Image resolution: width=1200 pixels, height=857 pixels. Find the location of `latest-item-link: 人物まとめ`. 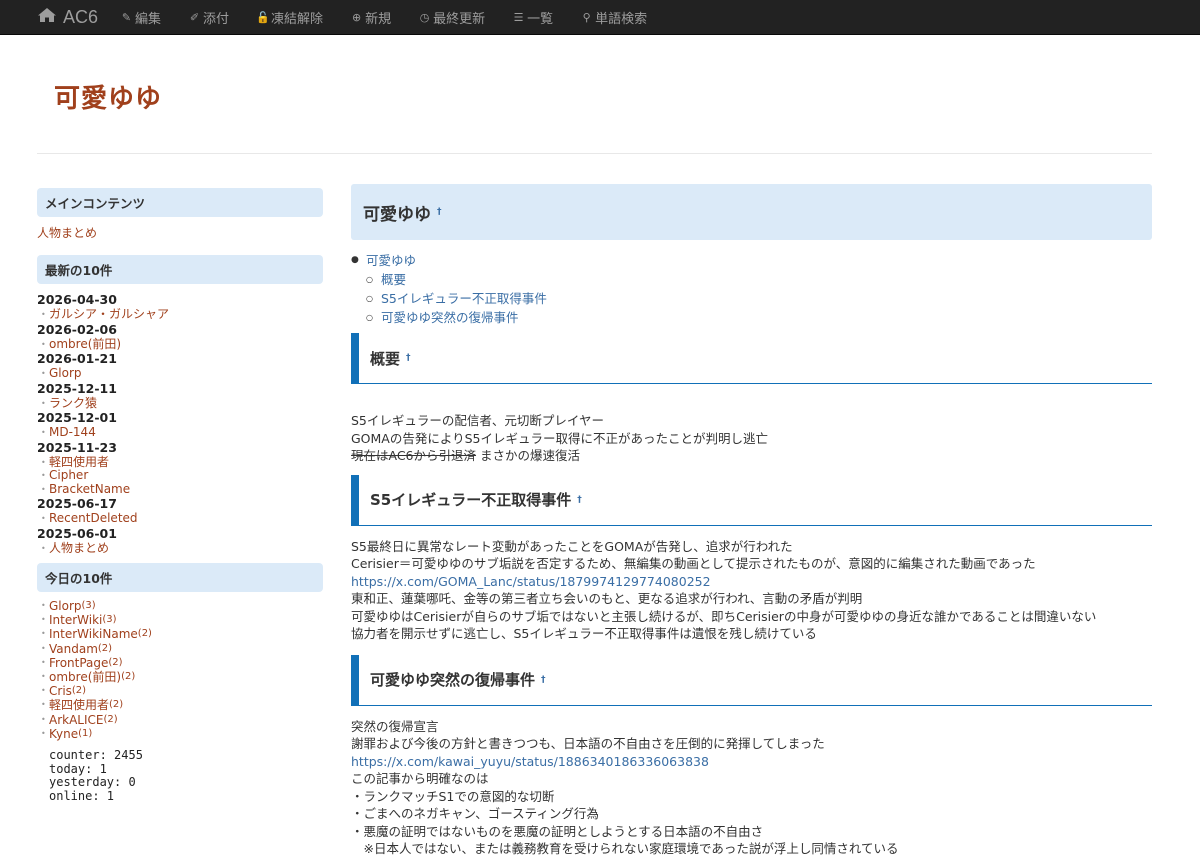

latest-item-link: 人物まとめ is located at coordinates (79, 548).